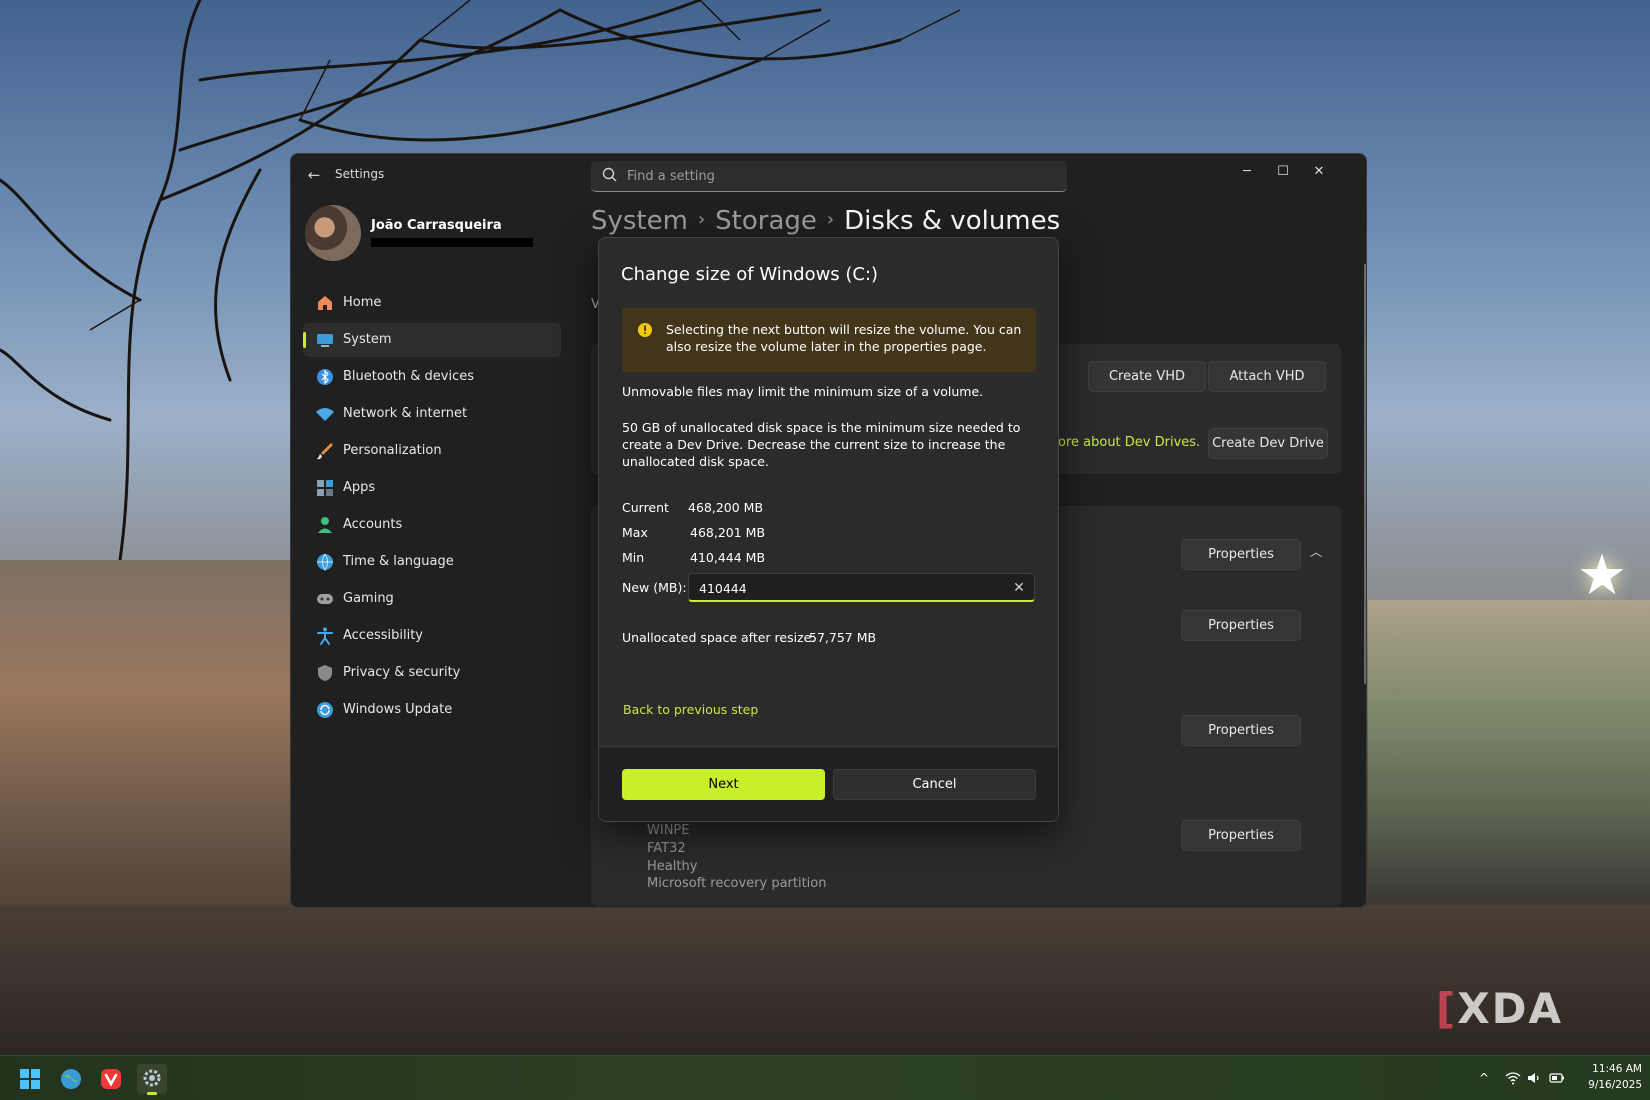  I want to click on sidebar-item-label: Windows Update, so click(398, 709).